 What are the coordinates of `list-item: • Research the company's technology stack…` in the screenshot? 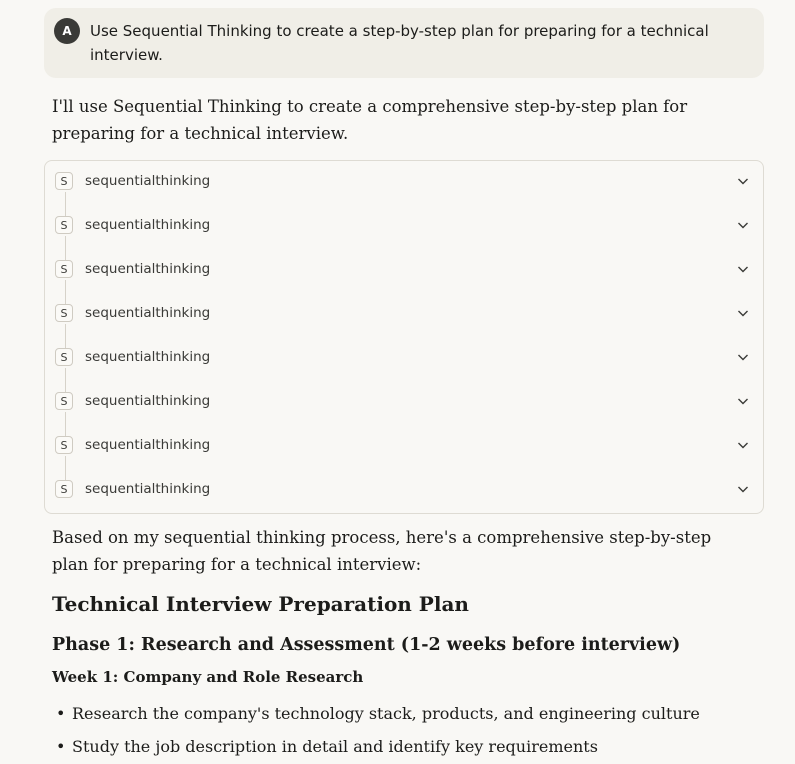 It's located at (378, 713).